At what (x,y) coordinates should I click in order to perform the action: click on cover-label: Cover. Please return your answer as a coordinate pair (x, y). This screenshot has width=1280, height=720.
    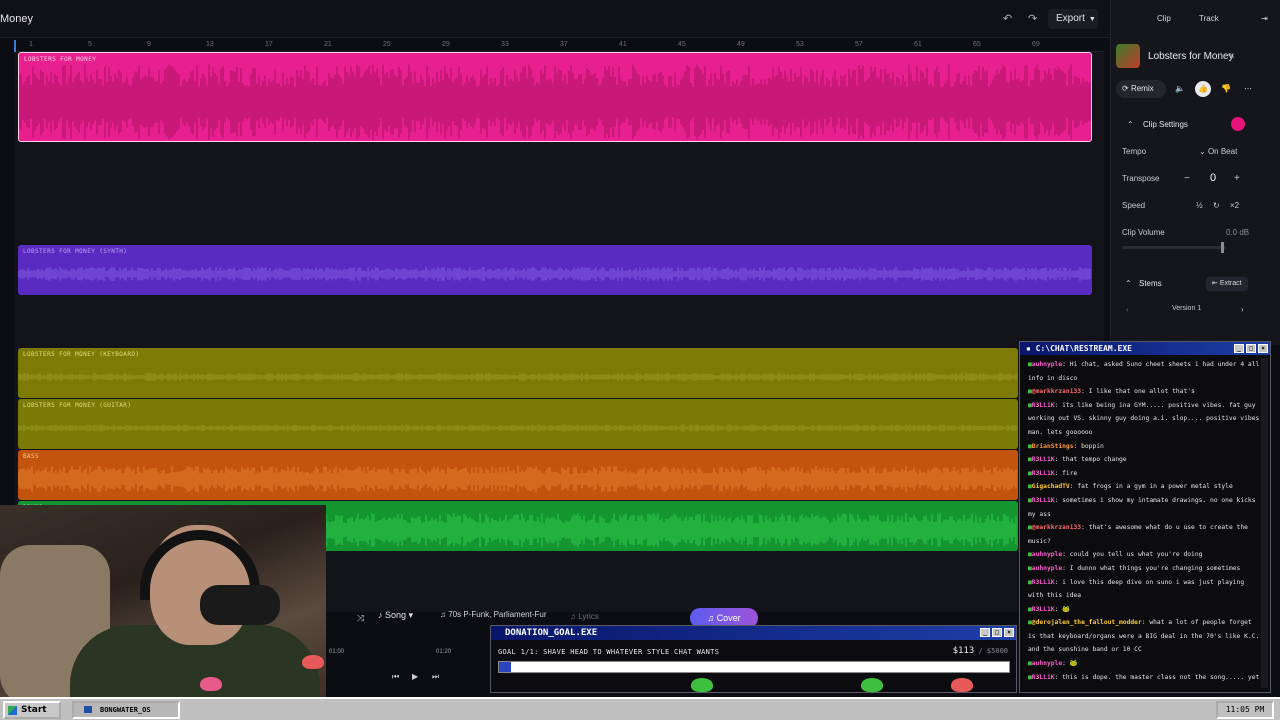
    Looking at the image, I should click on (728, 618).